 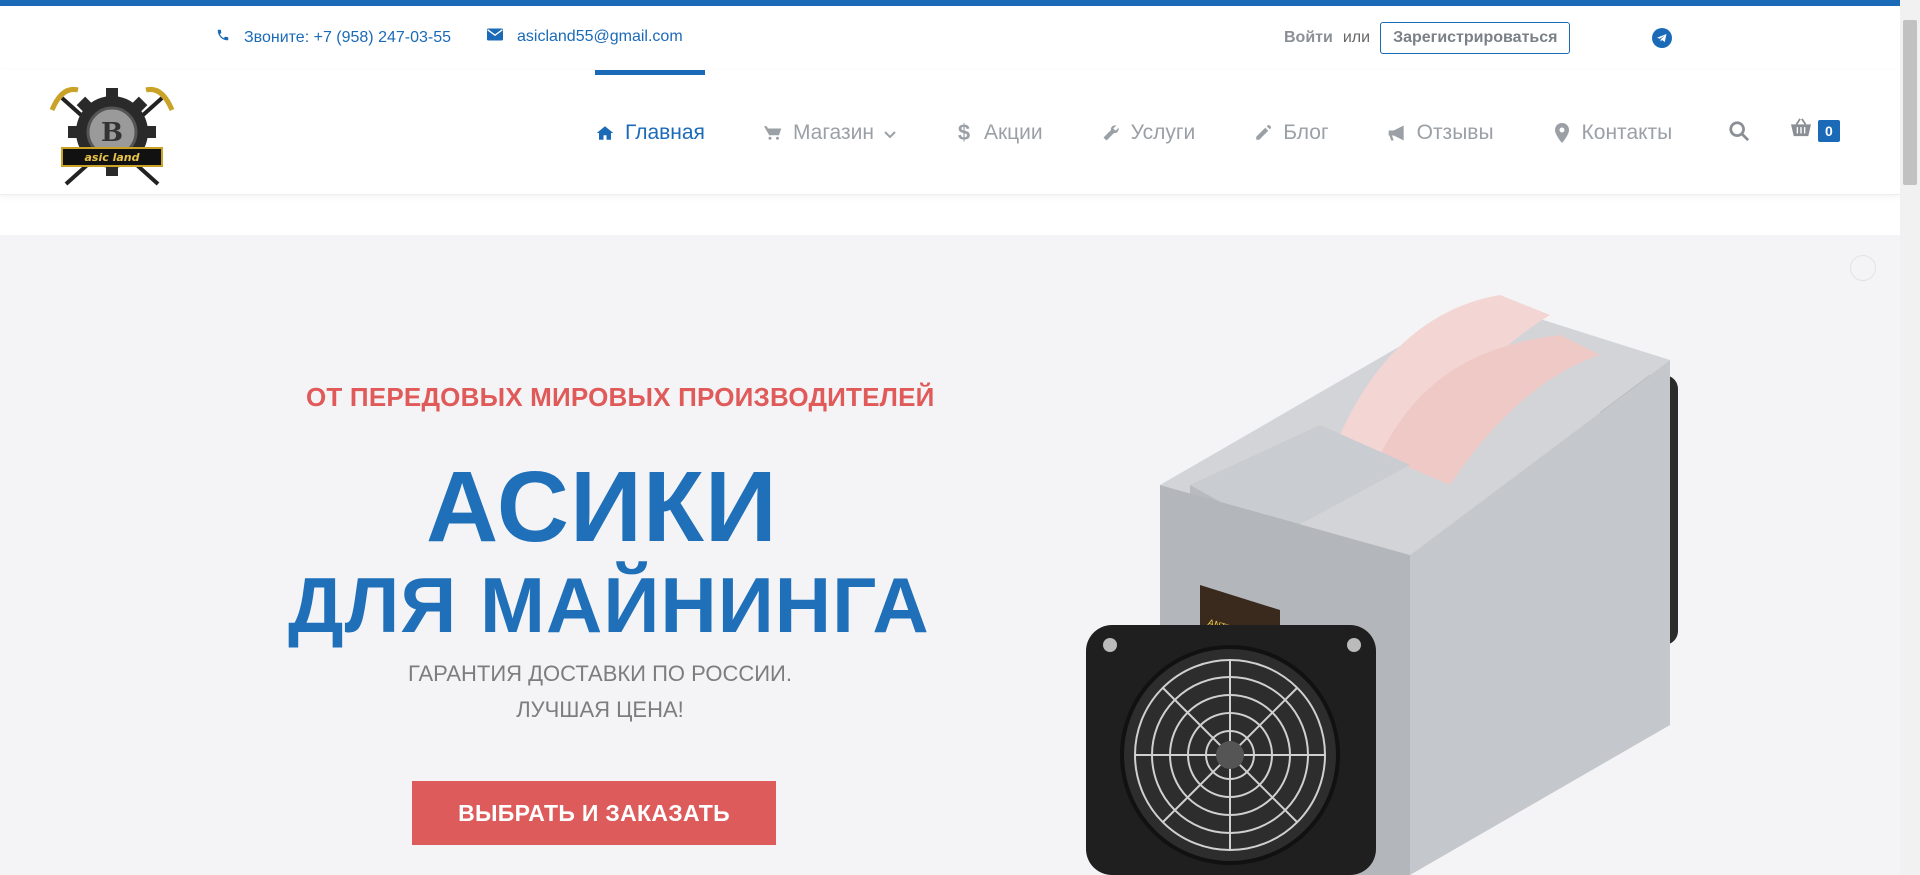 What do you see at coordinates (1627, 132) in the screenshot?
I see `nav-label: Контакты` at bounding box center [1627, 132].